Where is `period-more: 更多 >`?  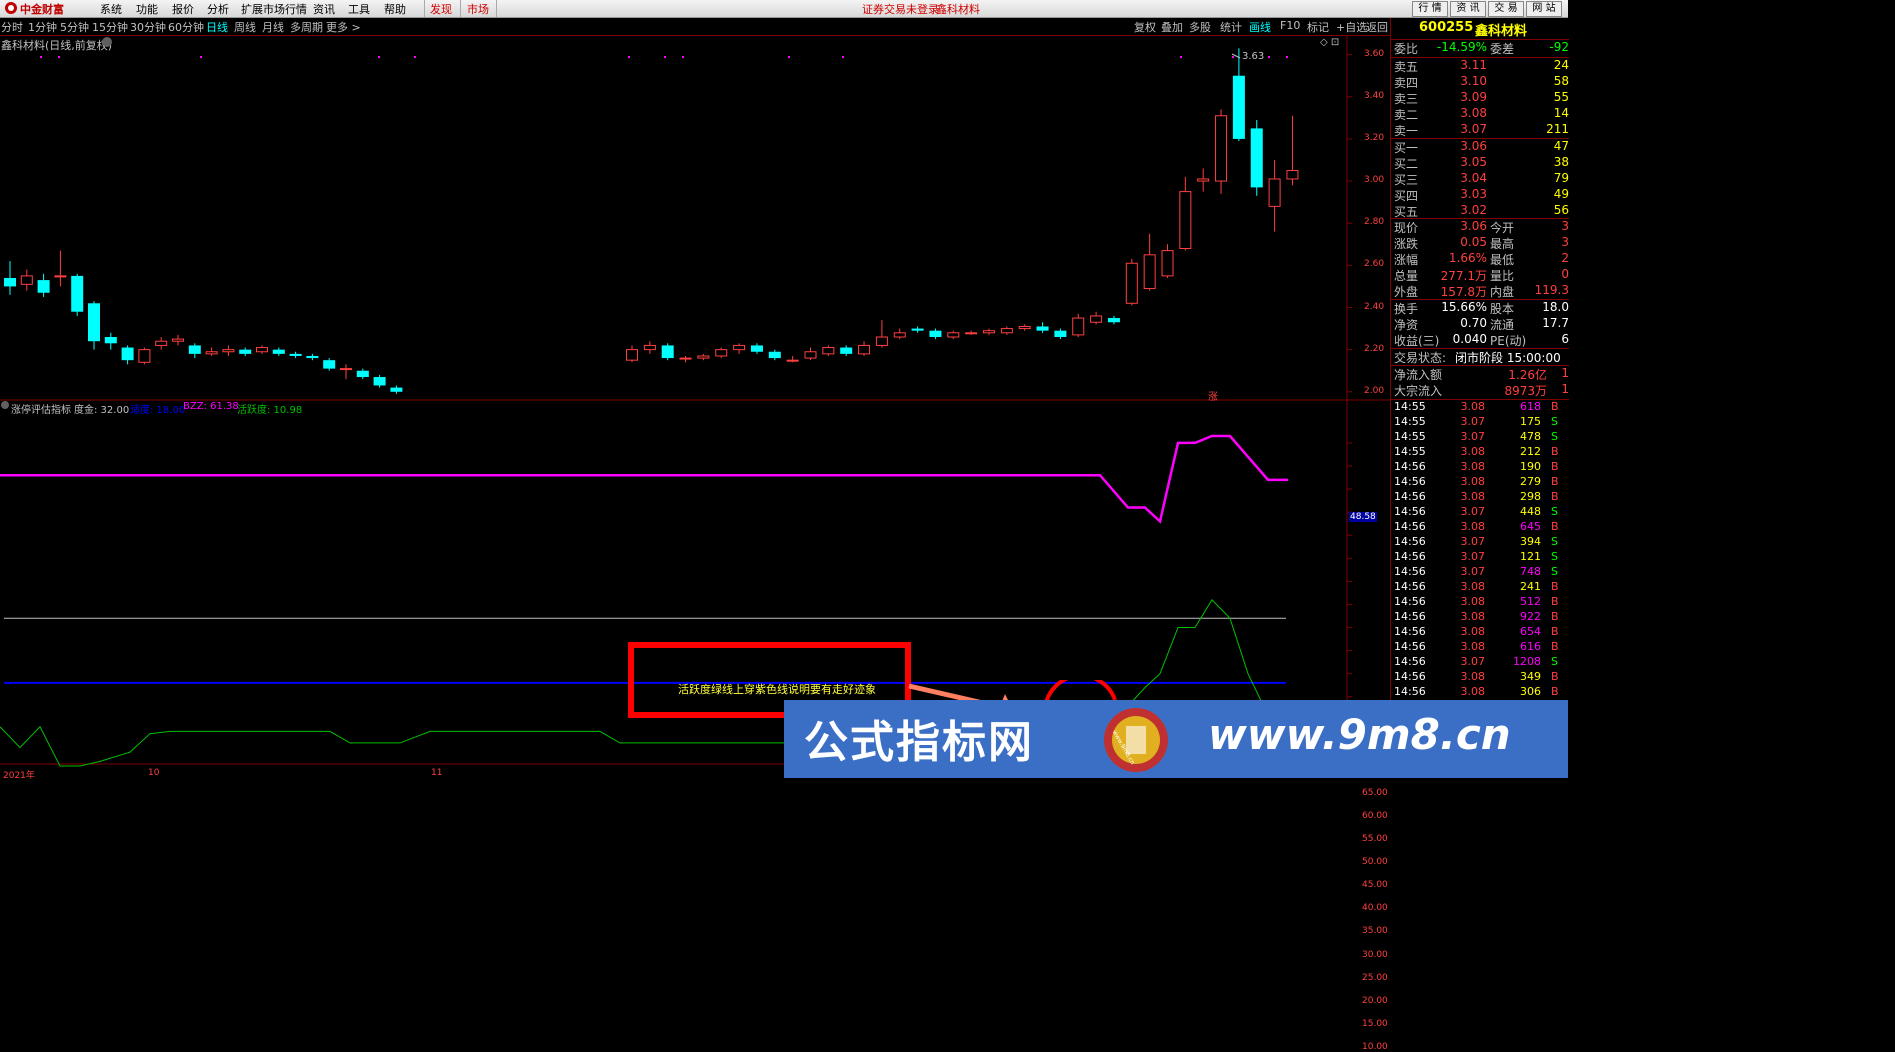 period-more: 更多 > is located at coordinates (343, 27).